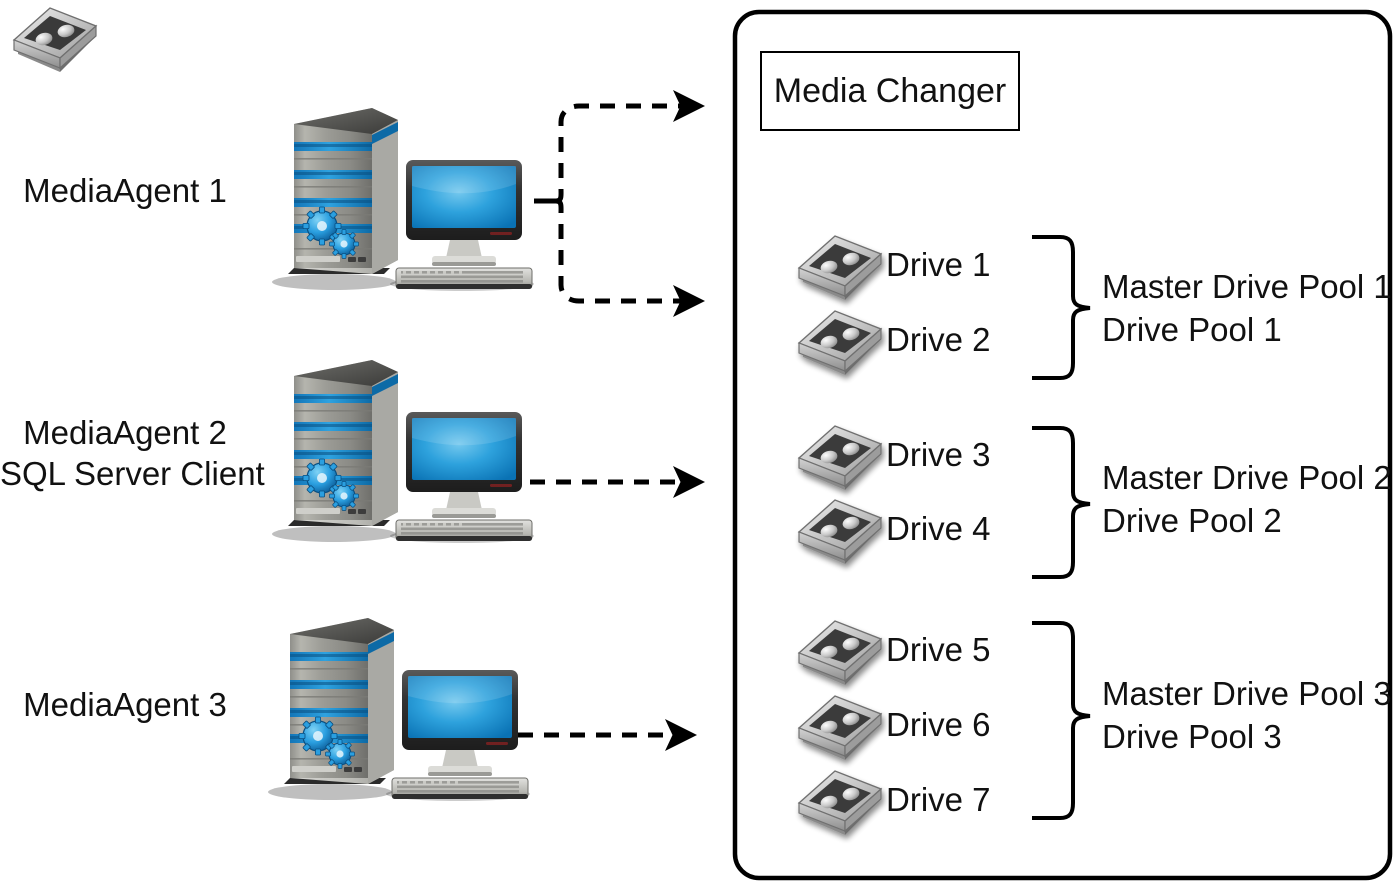 This screenshot has width=1400, height=890. Describe the element at coordinates (132, 453) in the screenshot. I see `mediaagent-2-label: MediaAgent 2 SQL Server Client` at that location.